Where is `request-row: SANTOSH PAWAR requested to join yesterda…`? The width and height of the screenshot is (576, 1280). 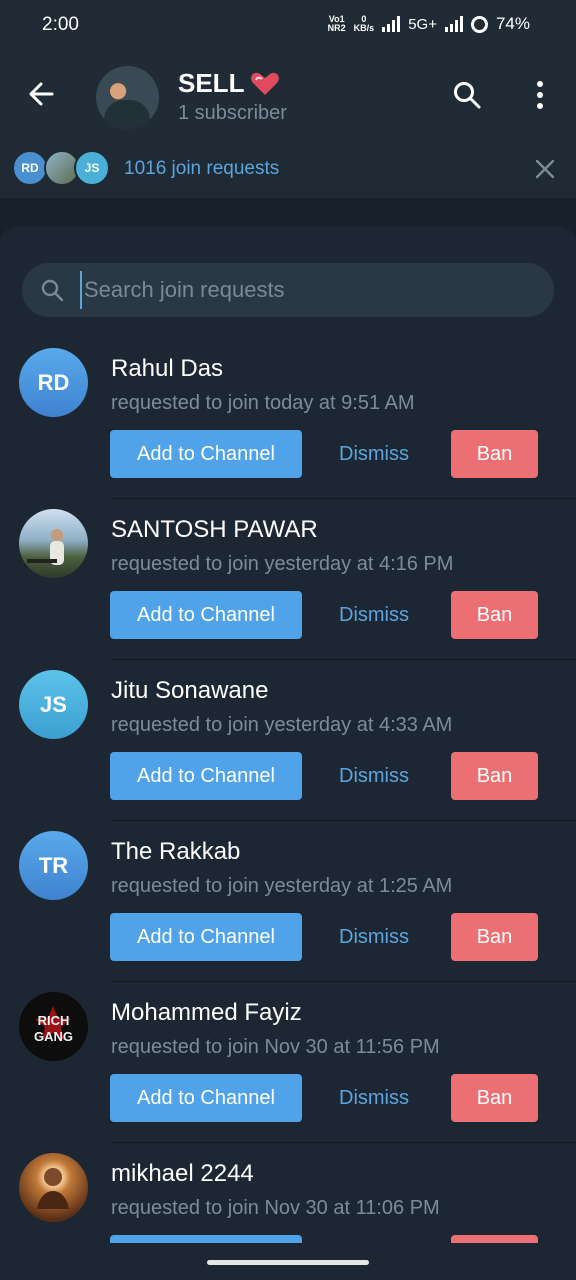
request-row: SANTOSH PAWAR requested to join yesterda… is located at coordinates (288, 579).